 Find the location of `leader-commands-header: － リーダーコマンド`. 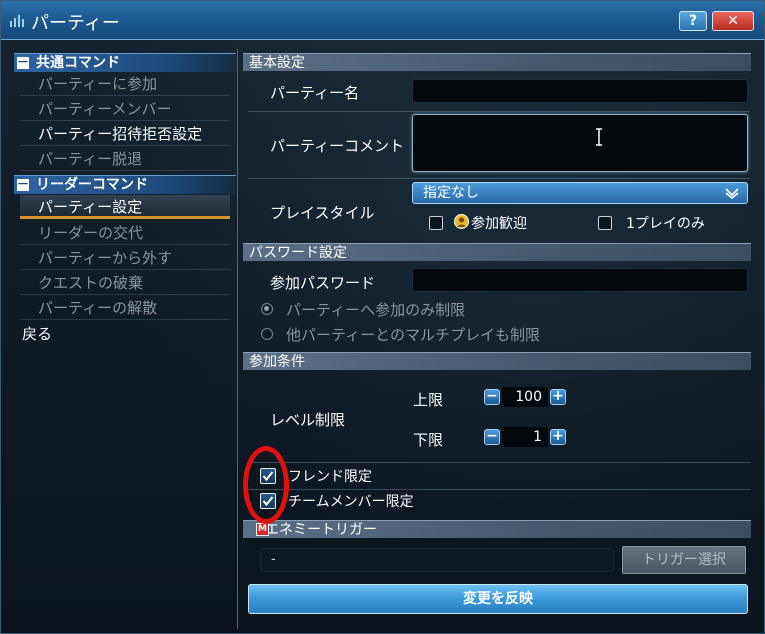

leader-commands-header: － リーダーコマンド is located at coordinates (125, 184).